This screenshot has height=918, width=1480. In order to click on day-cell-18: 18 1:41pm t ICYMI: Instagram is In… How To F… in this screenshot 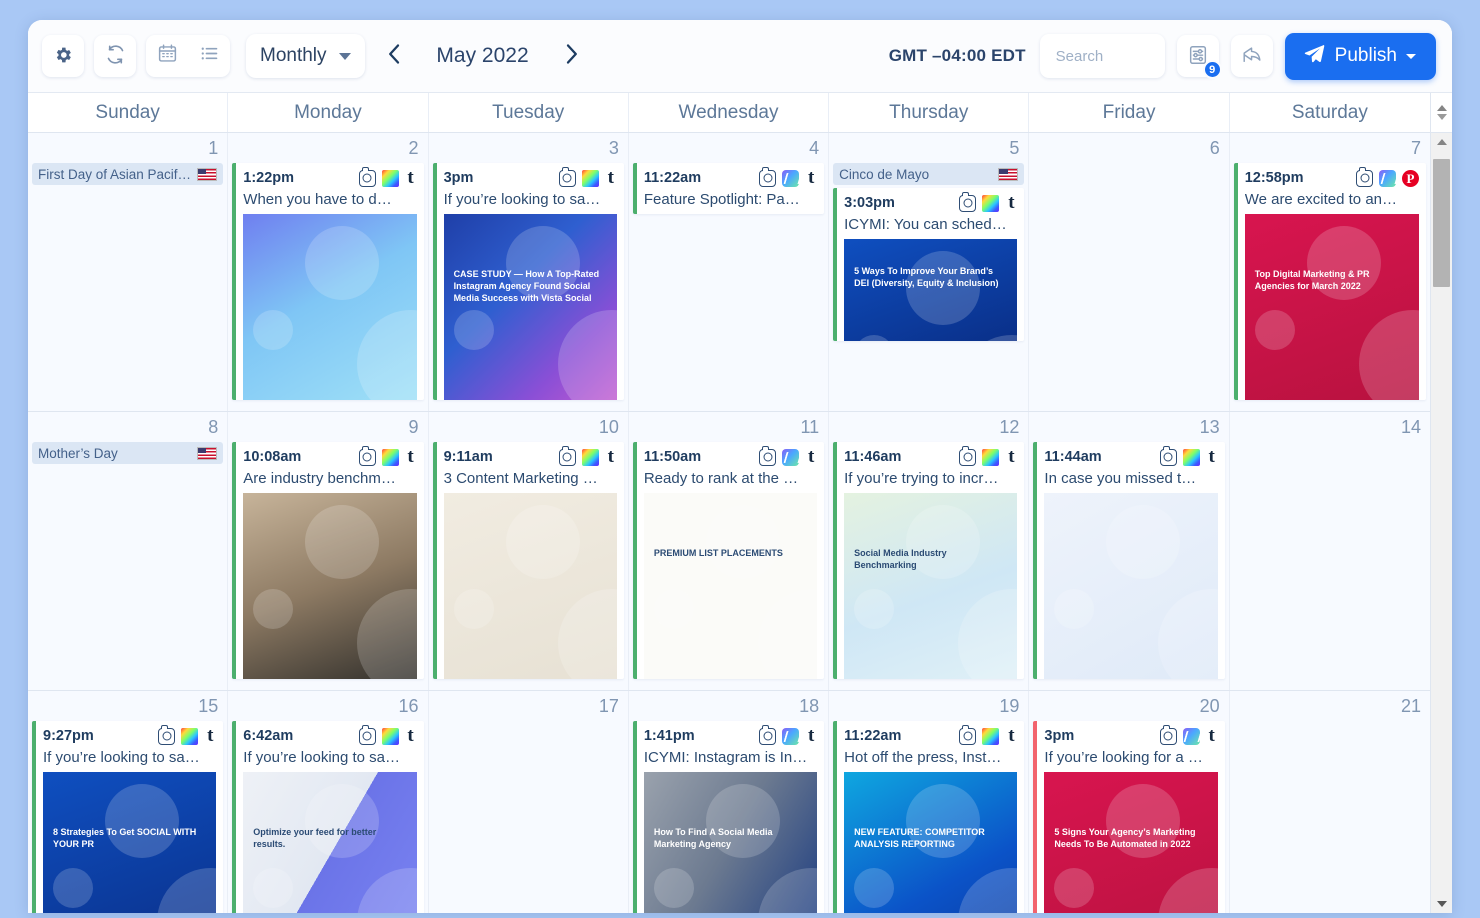, I will do `click(729, 802)`.